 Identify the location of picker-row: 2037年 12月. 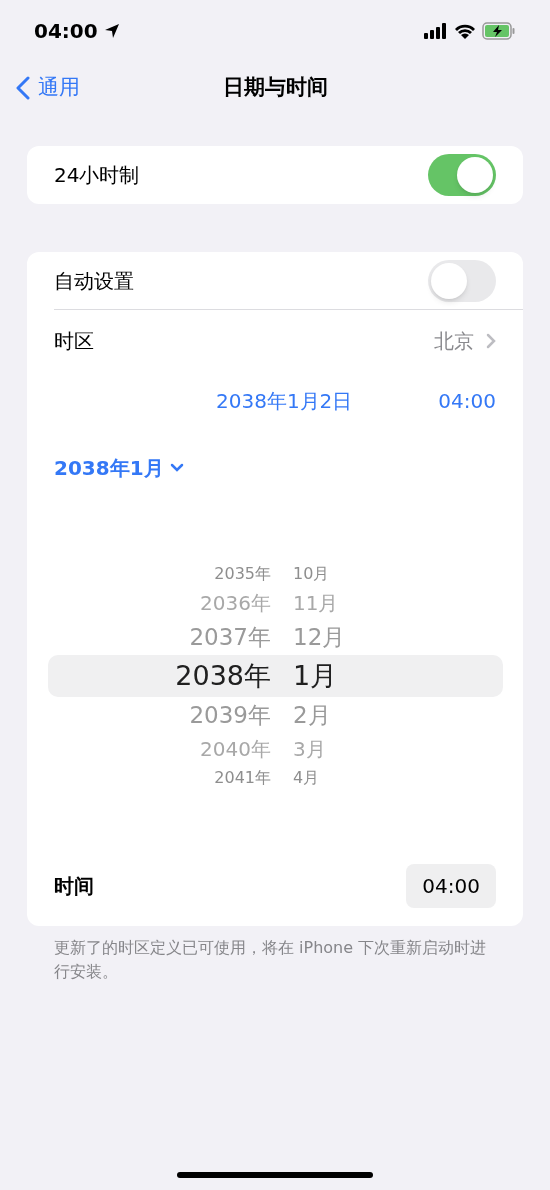
(275, 637).